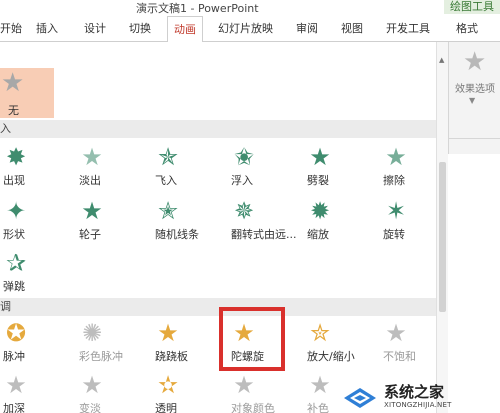 This screenshot has height=413, width=500. What do you see at coordinates (166, 180) in the screenshot?
I see `animation-label: 飞入` at bounding box center [166, 180].